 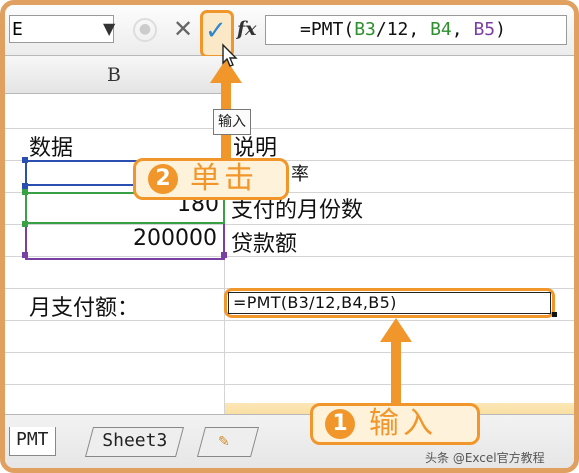 I want to click on cancel-icon: ✕, so click(x=183, y=29).